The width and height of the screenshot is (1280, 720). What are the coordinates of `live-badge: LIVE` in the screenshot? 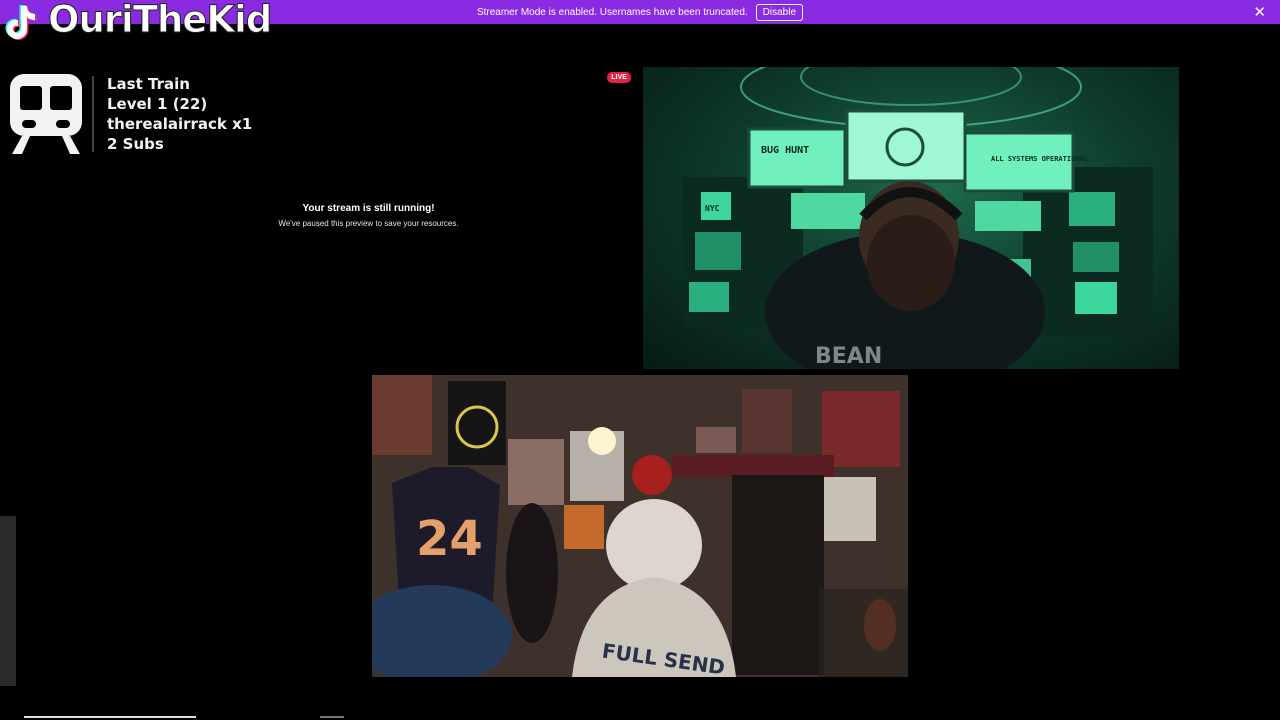 It's located at (619, 77).